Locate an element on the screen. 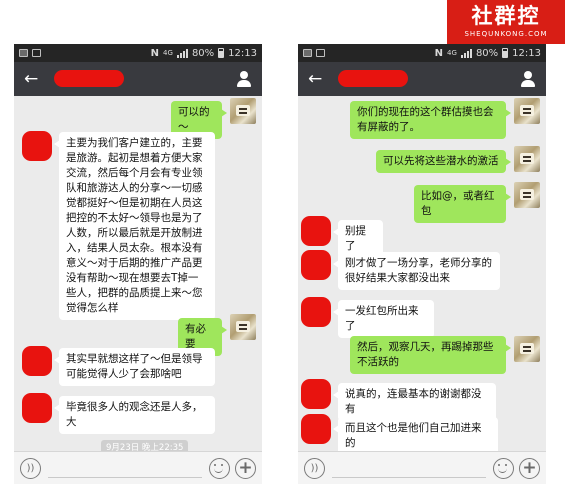 Image resolution: width=565 pixels, height=487 pixels. message-bubble: 而且这个也是他们自己加进来的 is located at coordinates (415, 436).